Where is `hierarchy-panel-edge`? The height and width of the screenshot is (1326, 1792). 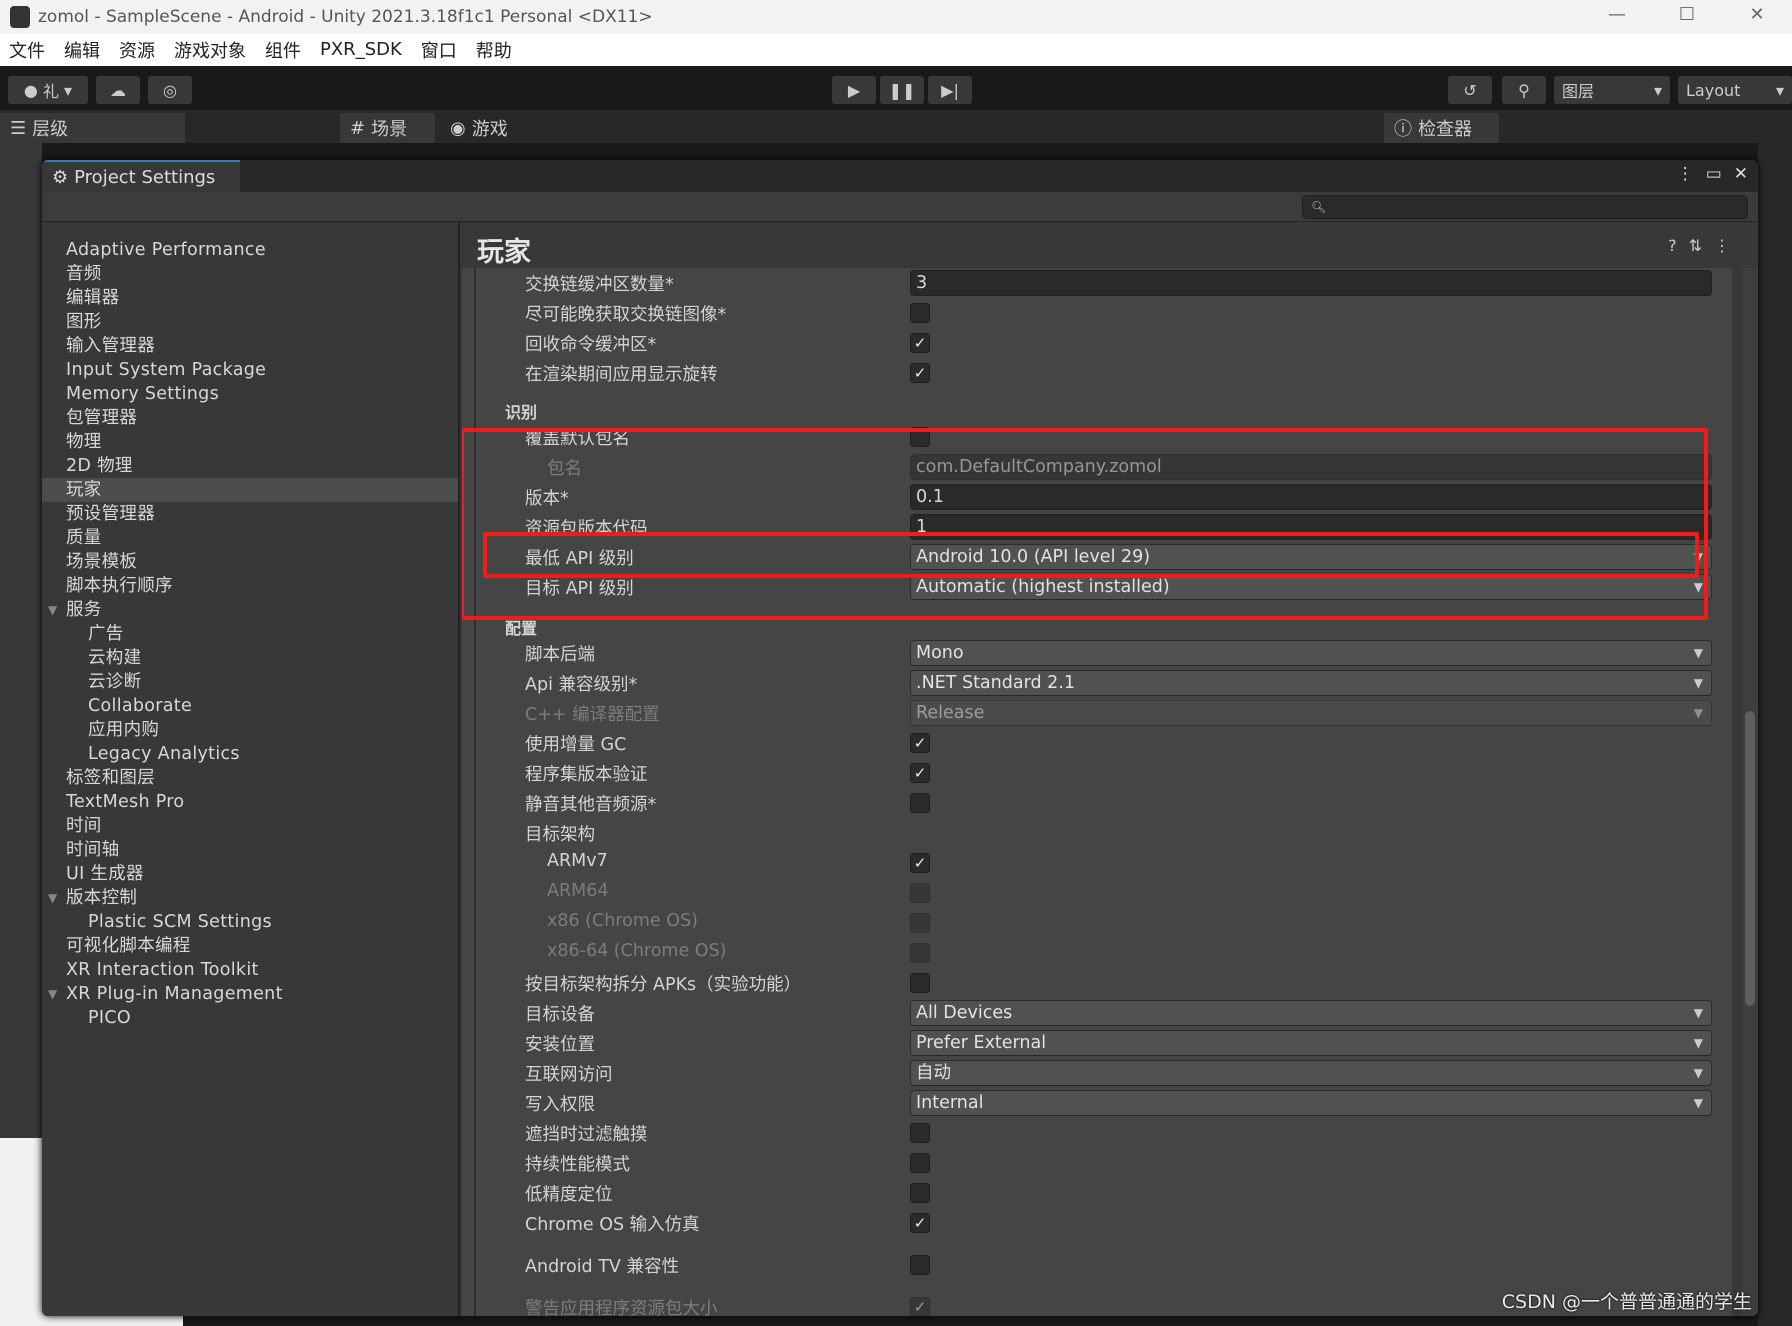
hierarchy-panel-edge is located at coordinates (21, 640).